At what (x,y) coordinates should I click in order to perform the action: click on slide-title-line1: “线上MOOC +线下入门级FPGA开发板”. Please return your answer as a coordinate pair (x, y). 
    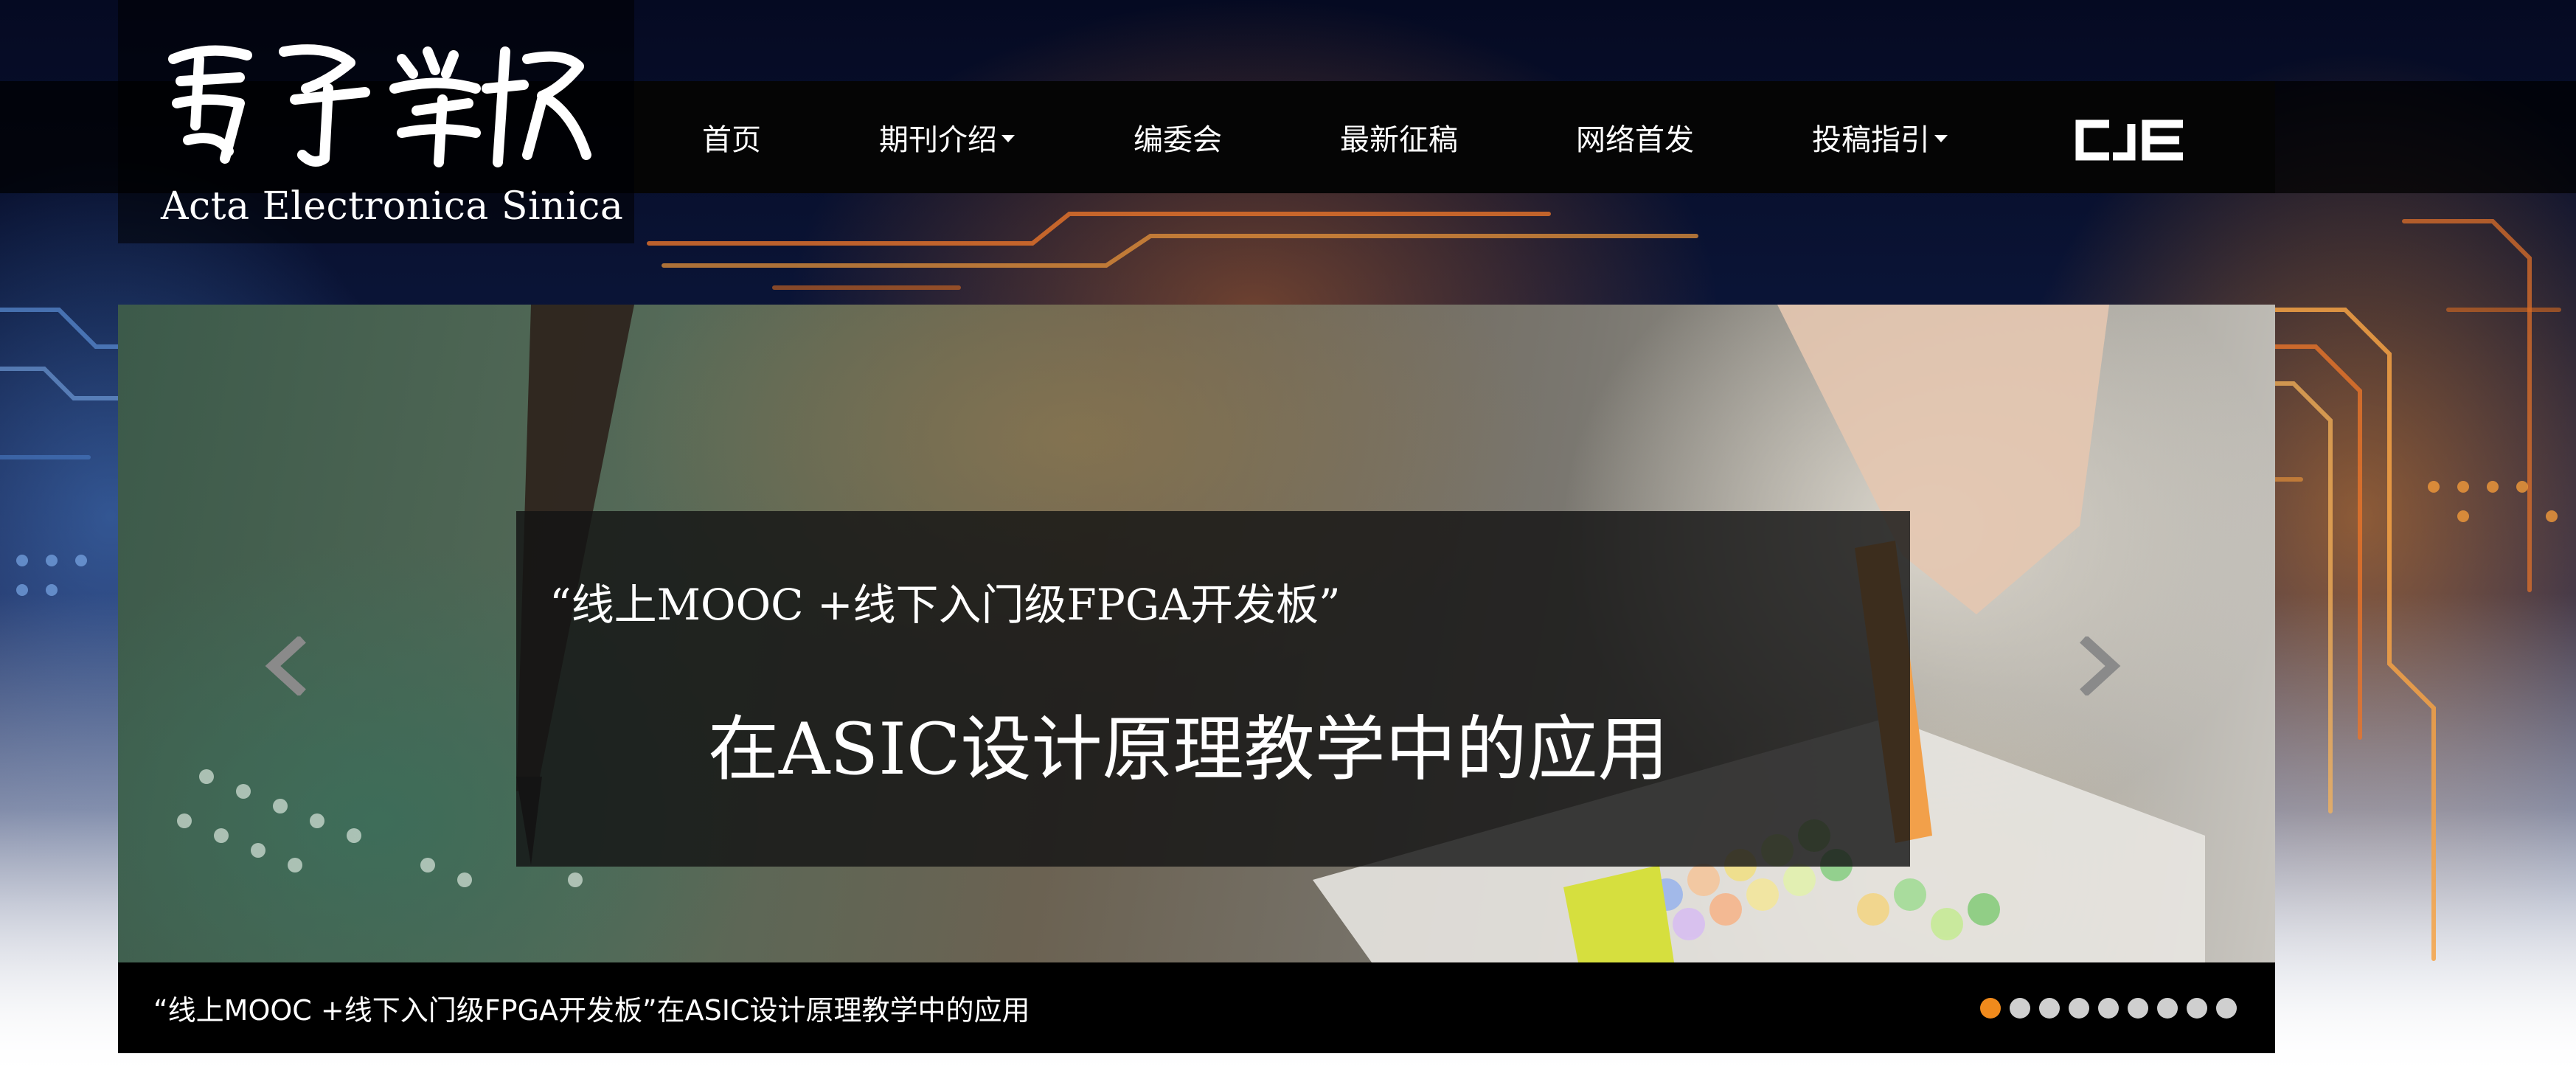
    Looking at the image, I should click on (945, 605).